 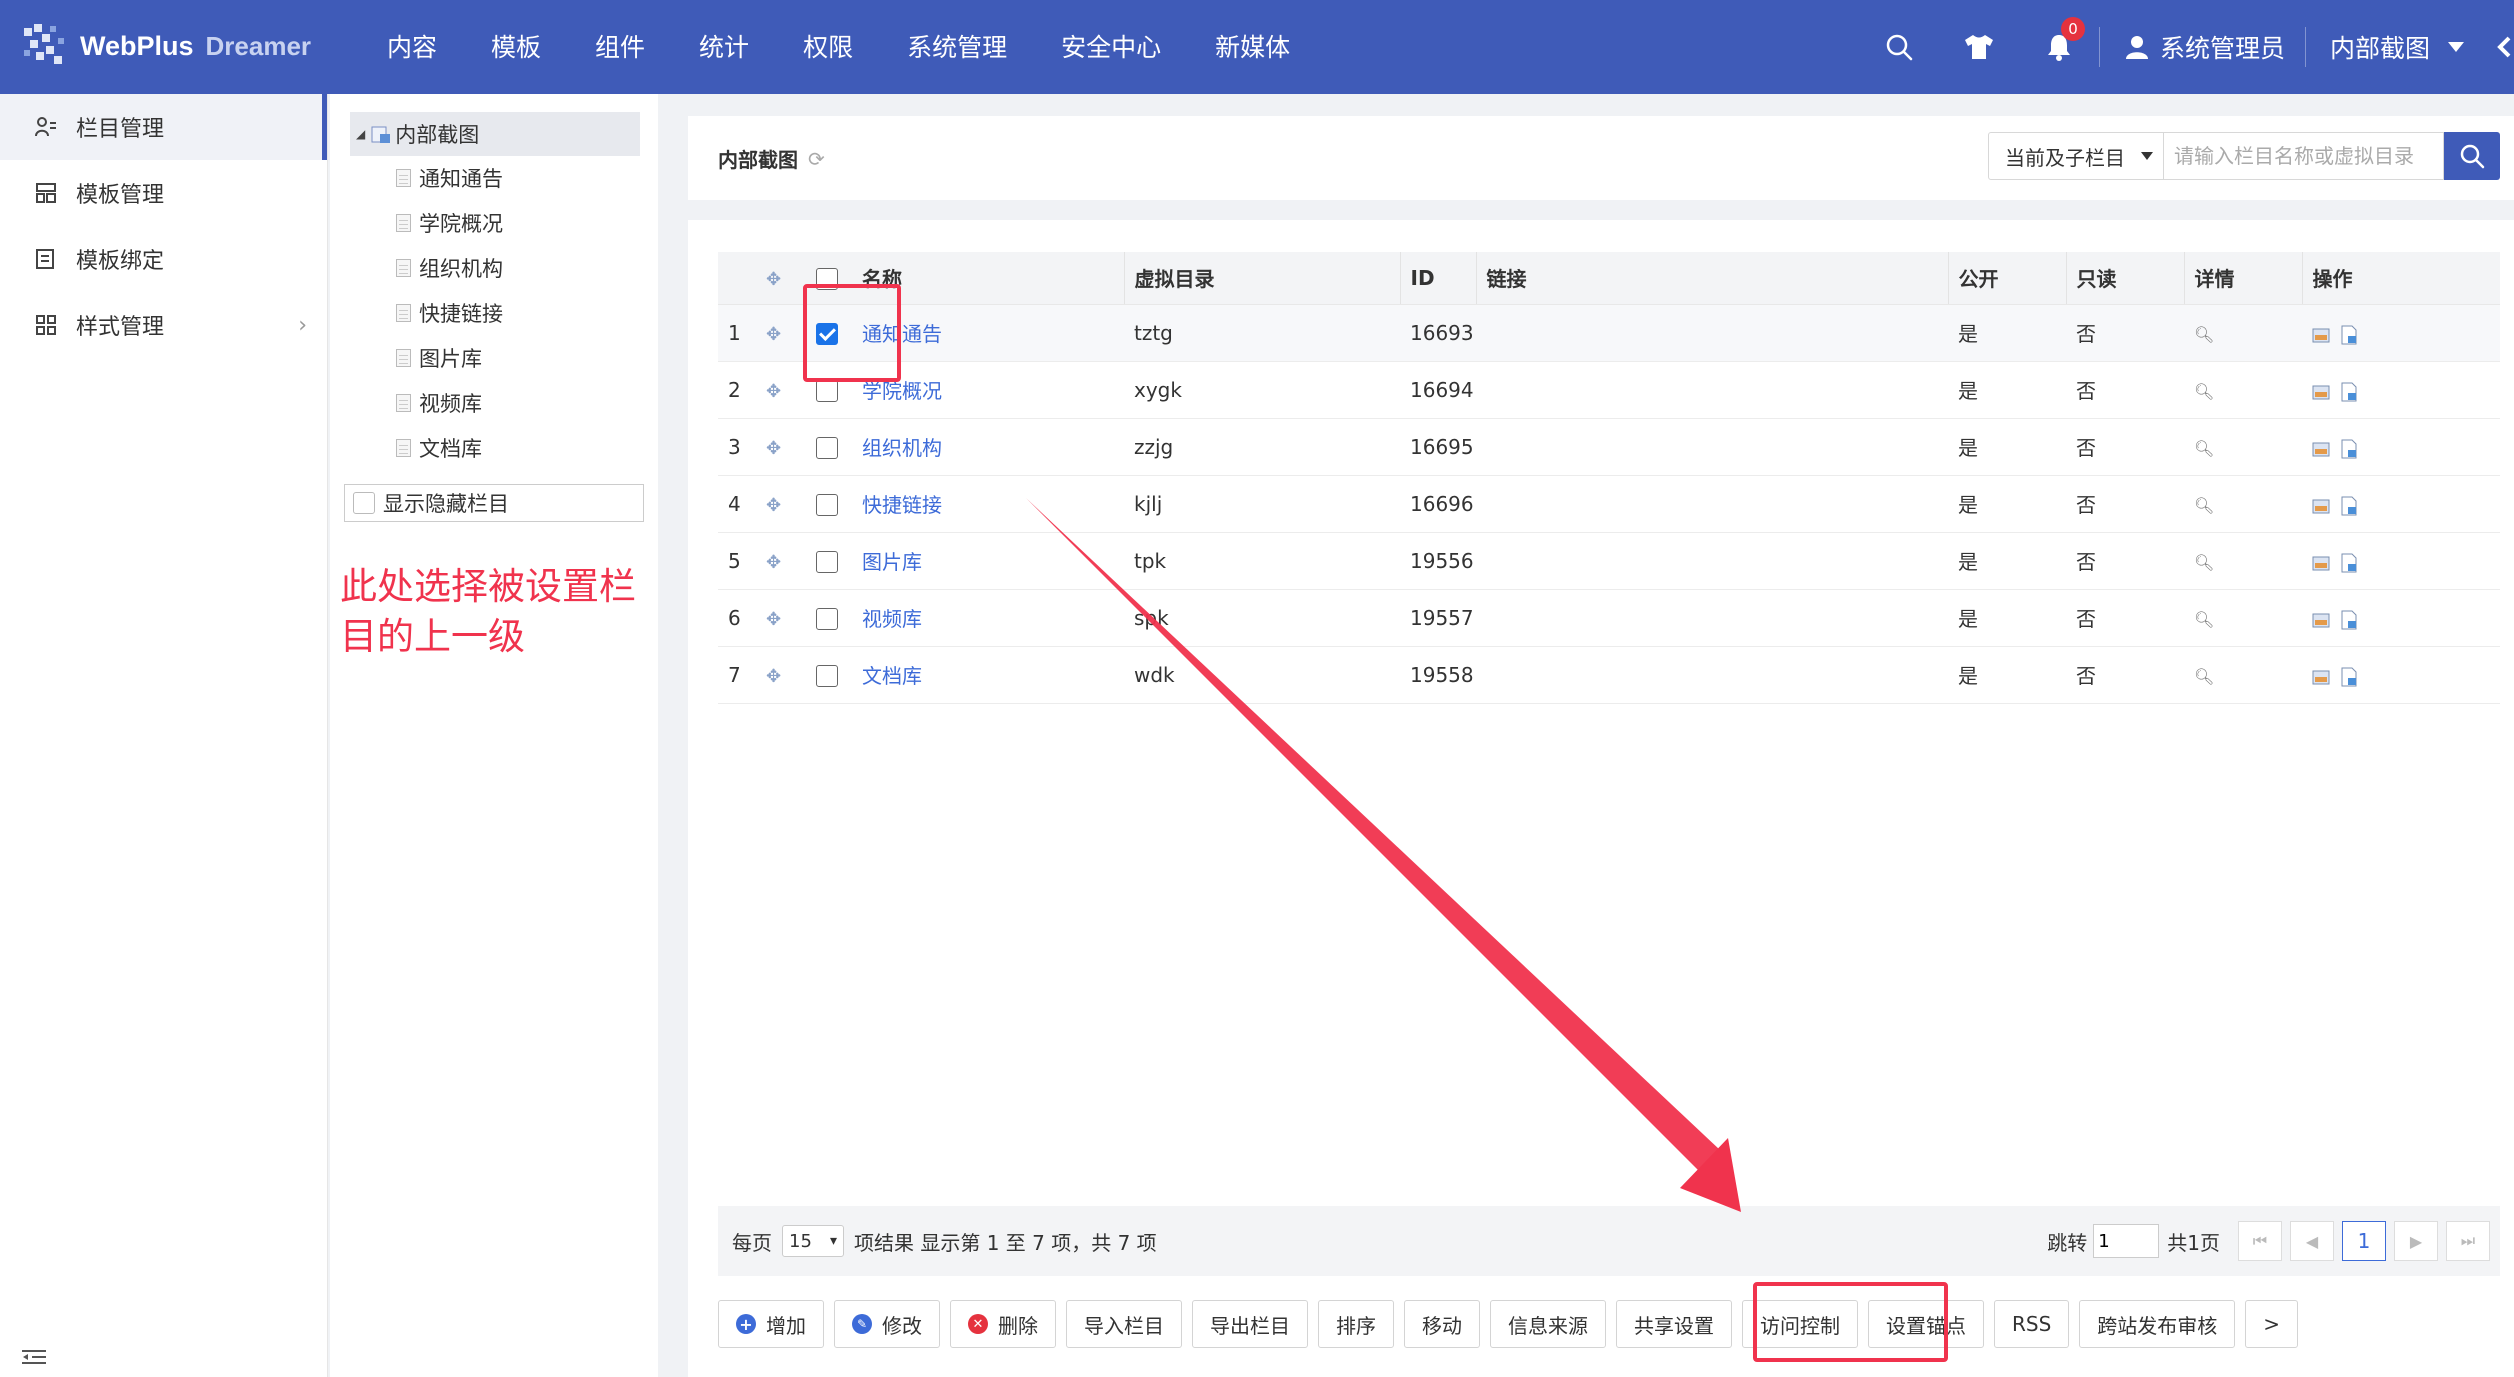 What do you see at coordinates (163, 325) in the screenshot?
I see `sidebar-item-style: 样式管理 ›` at bounding box center [163, 325].